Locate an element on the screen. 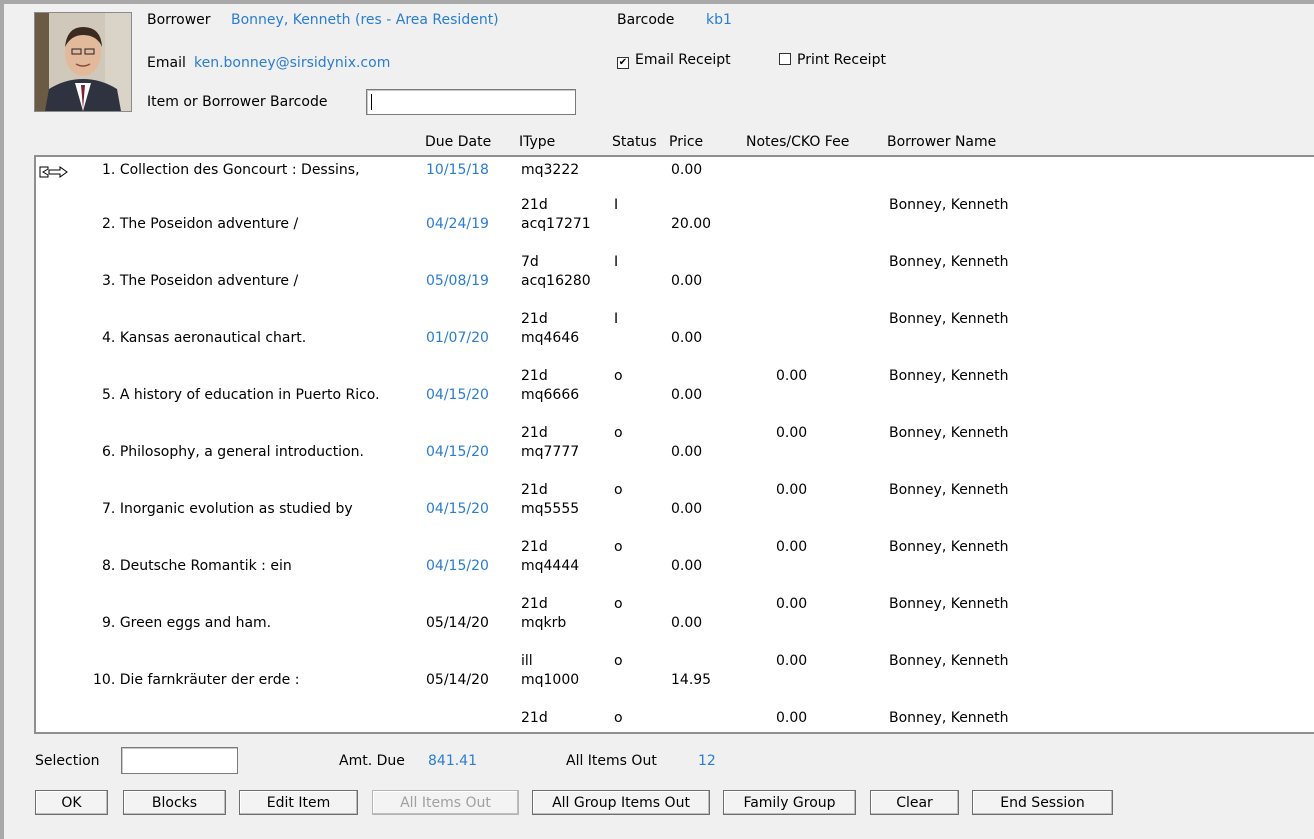 The image size is (1314, 839). due-date: 05/08/19 is located at coordinates (457, 281).